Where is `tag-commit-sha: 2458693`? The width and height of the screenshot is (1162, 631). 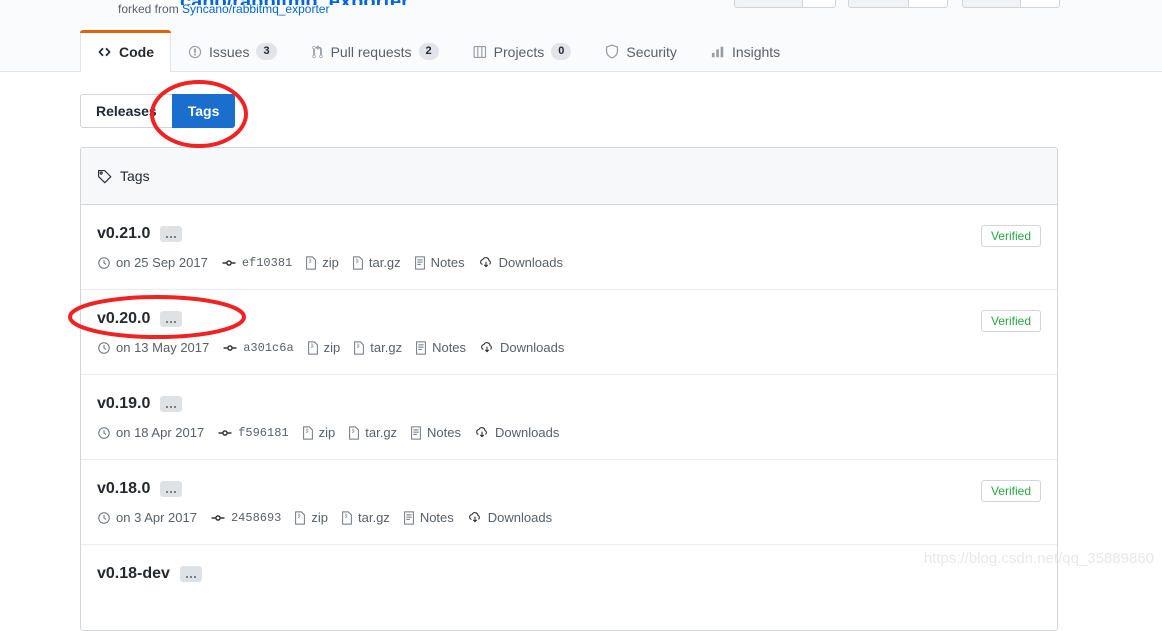
tag-commit-sha: 2458693 is located at coordinates (256, 518).